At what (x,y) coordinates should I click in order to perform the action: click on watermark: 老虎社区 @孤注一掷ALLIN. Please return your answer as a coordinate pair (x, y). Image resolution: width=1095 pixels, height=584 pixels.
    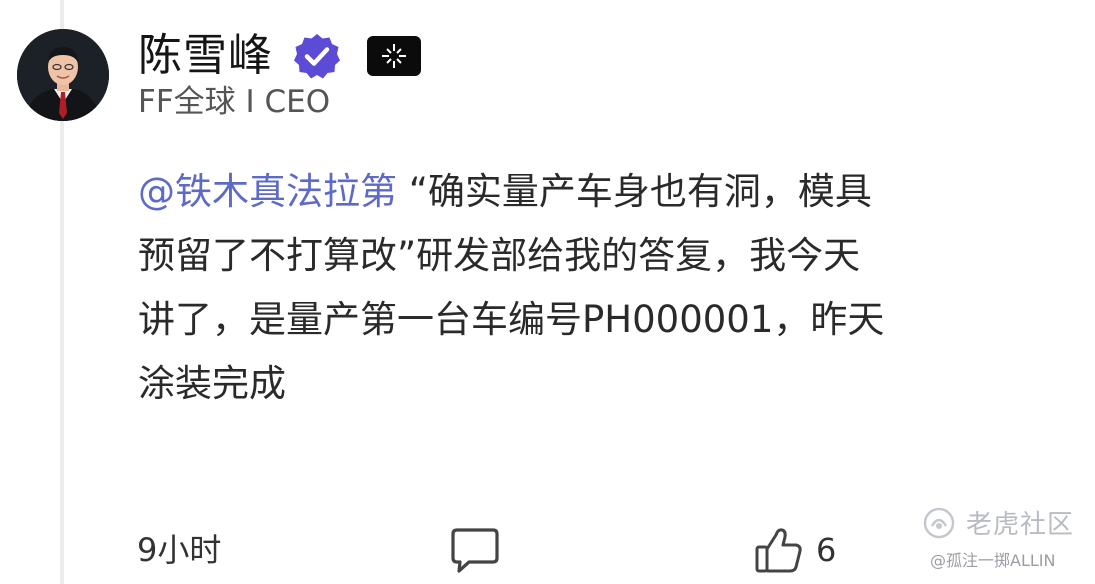
    Looking at the image, I should click on (1007, 542).